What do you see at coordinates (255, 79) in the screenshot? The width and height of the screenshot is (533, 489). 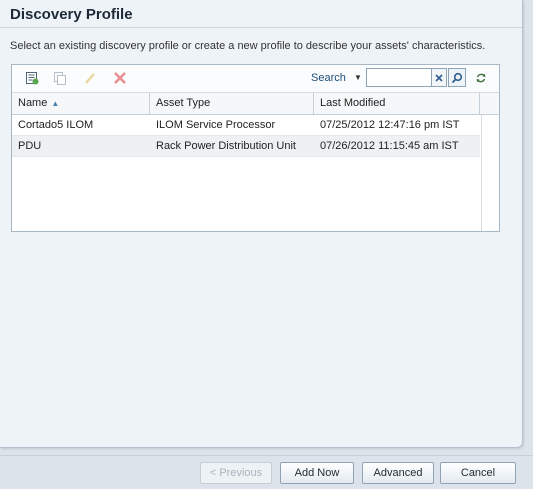 I see `table-toolbar: Search ▼` at bounding box center [255, 79].